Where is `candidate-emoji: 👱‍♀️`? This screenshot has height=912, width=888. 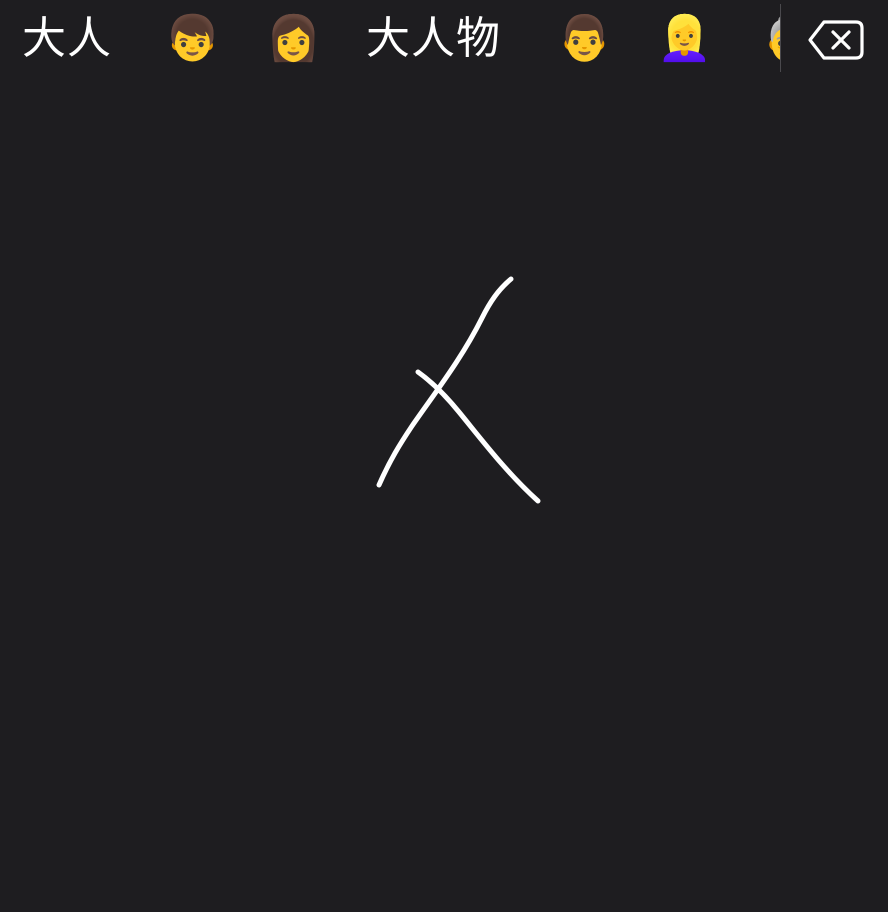
candidate-emoji: 👱‍♀️ is located at coordinates (684, 39).